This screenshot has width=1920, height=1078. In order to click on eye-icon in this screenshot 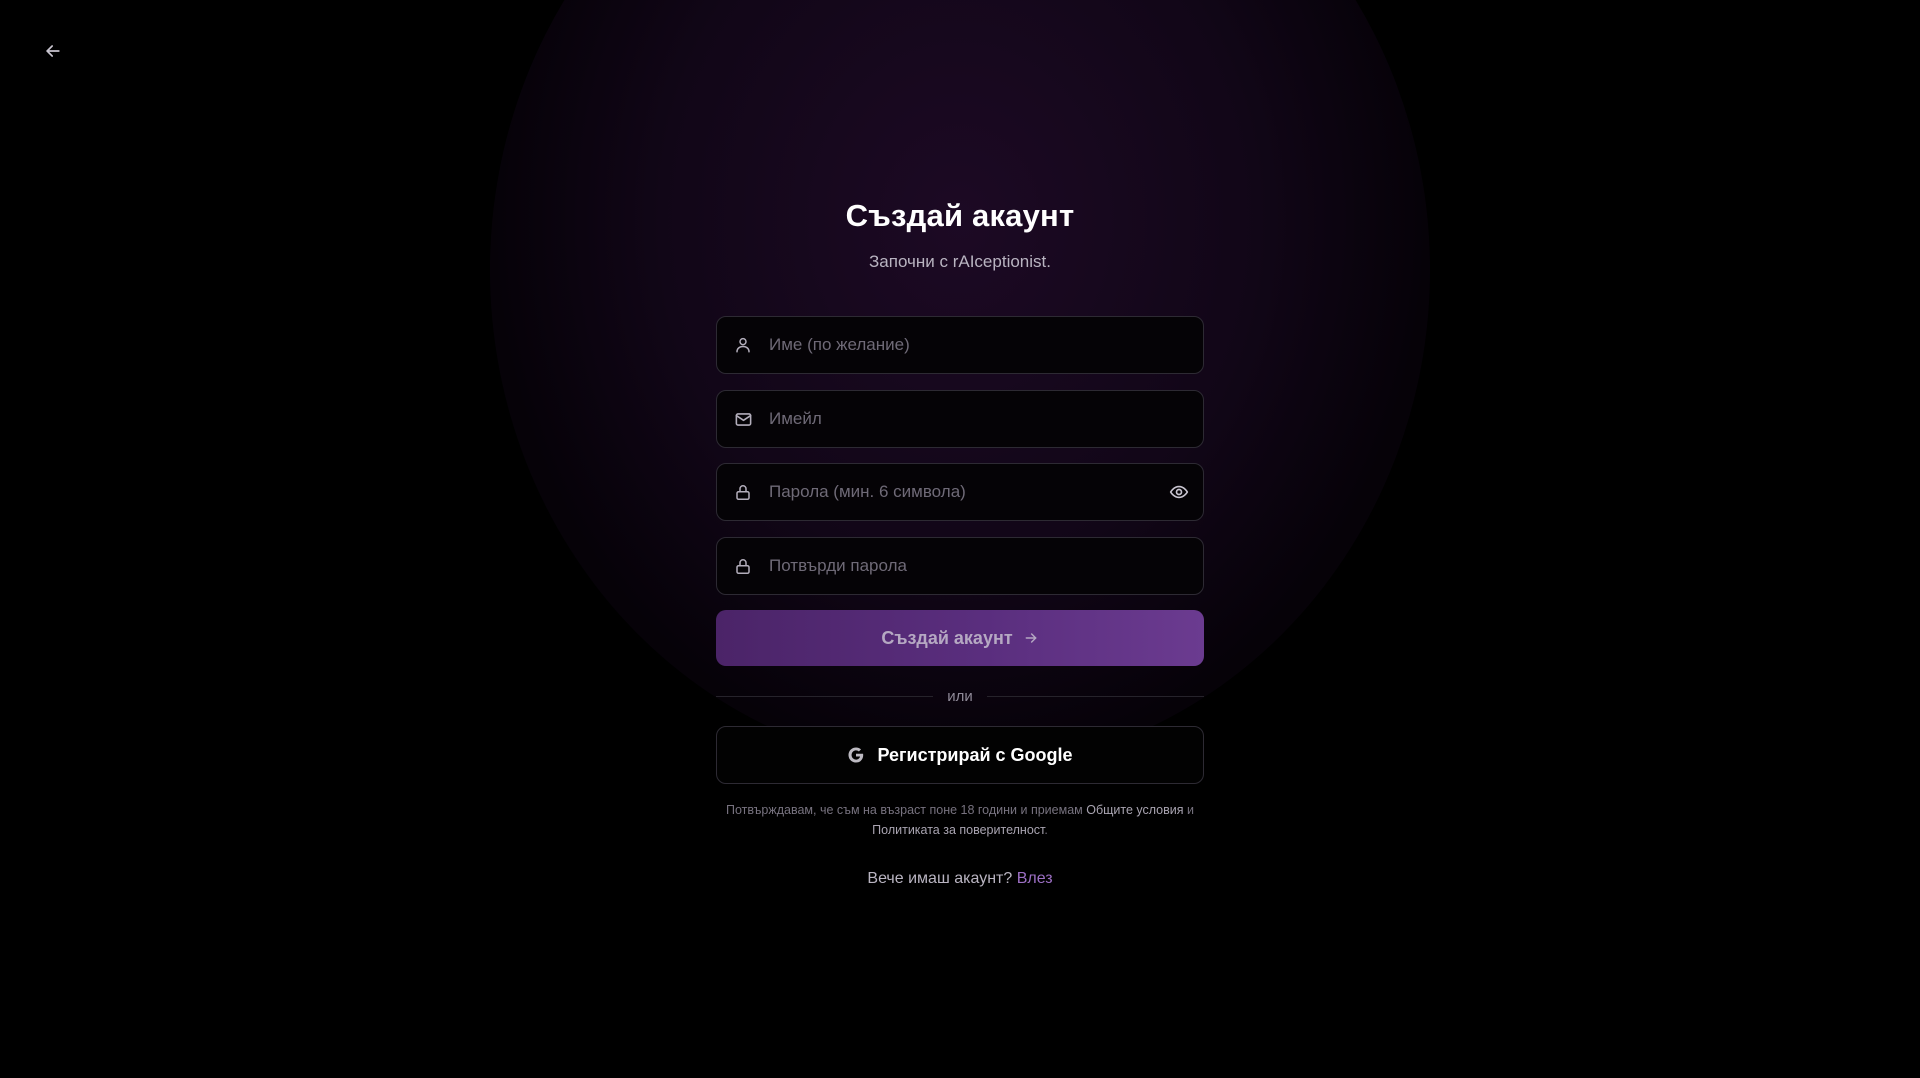, I will do `click(1179, 492)`.